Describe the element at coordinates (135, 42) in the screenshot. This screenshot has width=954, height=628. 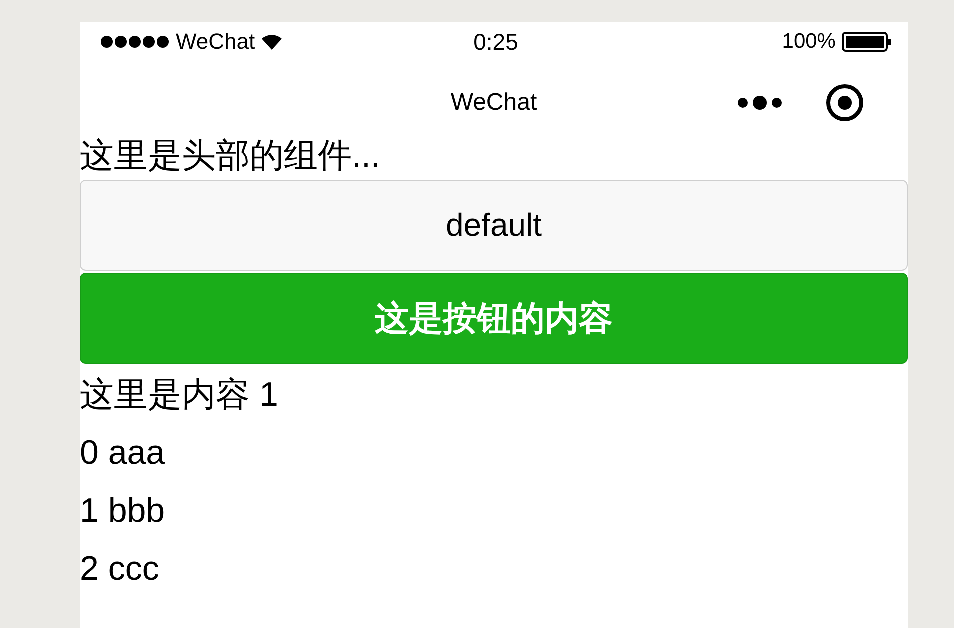
I see `signal-icon` at that location.